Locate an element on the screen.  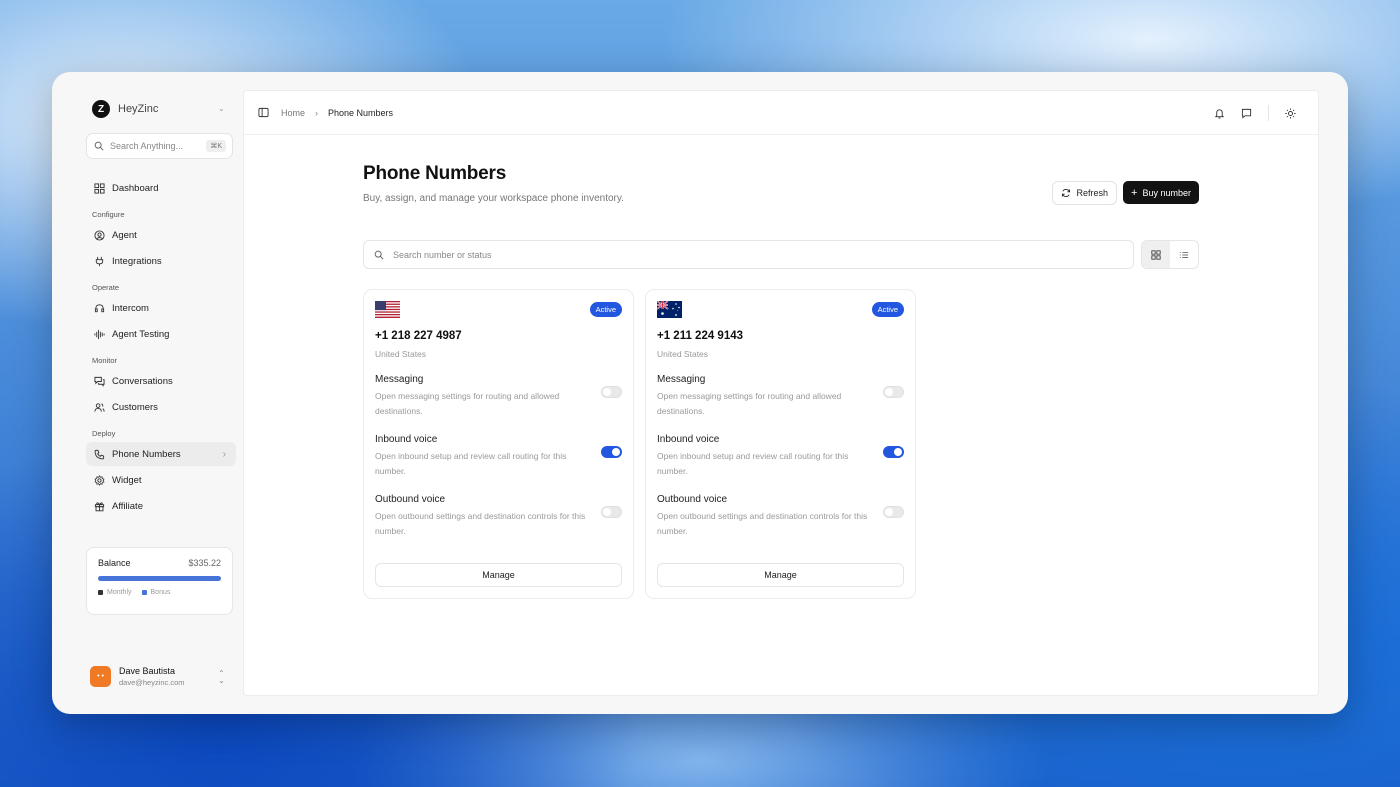
divider is located at coordinates (1268, 113).